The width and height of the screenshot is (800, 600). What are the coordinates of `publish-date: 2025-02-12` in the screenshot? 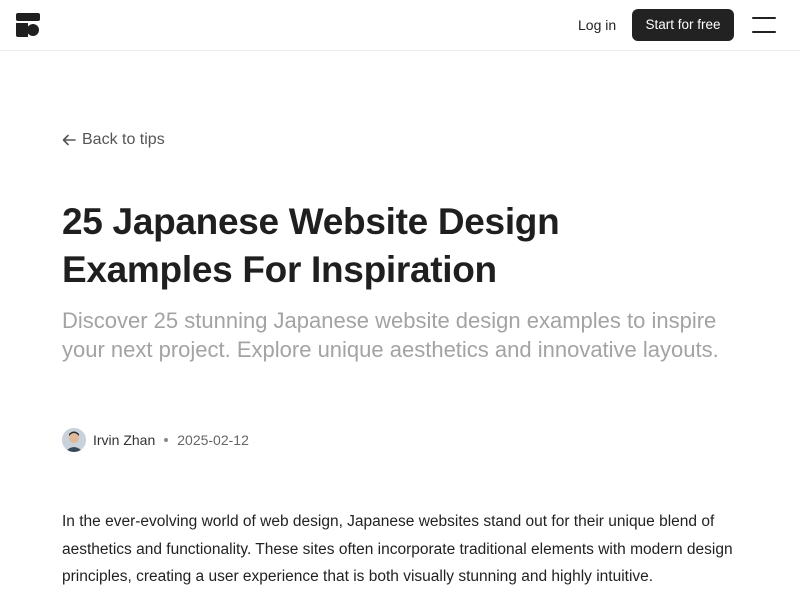 It's located at (213, 440).